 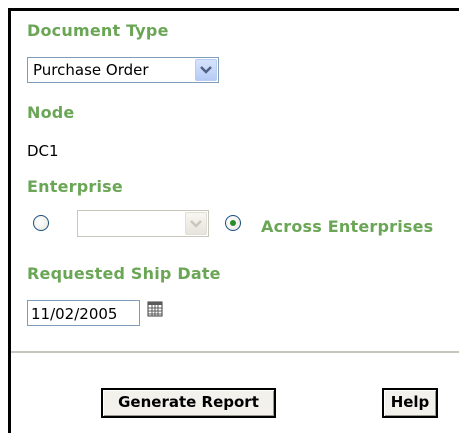 What do you see at coordinates (75, 186) in the screenshot?
I see `enterprise-label: Enterprise` at bounding box center [75, 186].